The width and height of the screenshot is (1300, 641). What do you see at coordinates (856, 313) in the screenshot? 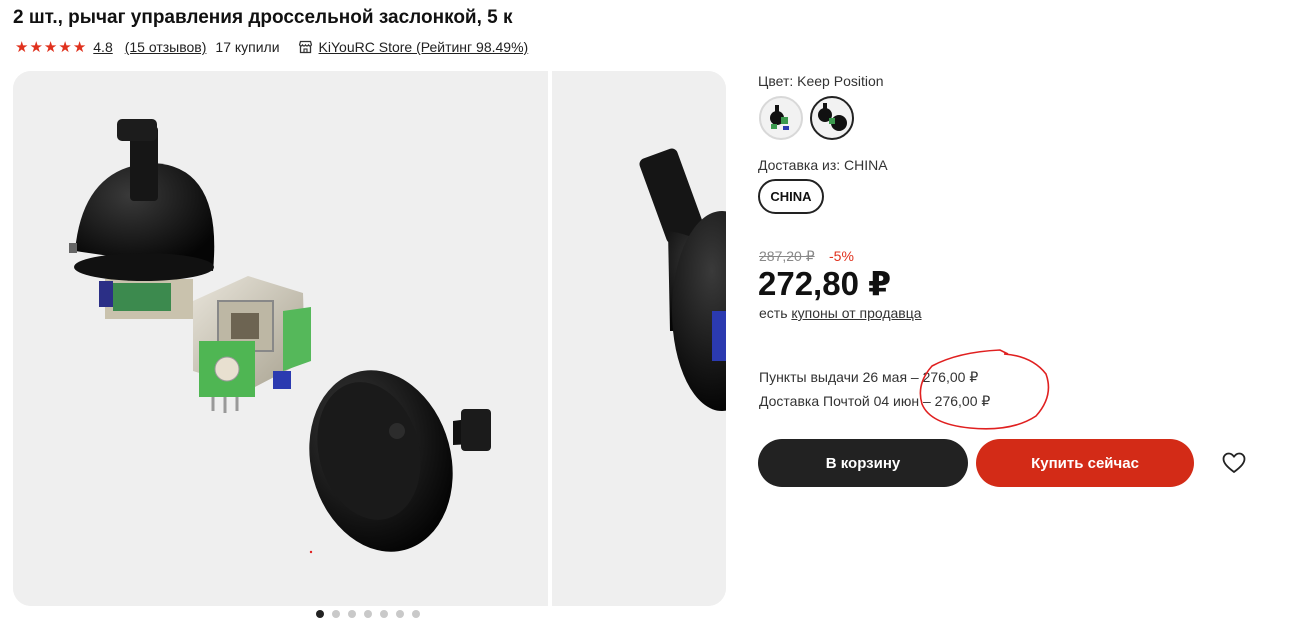
I see `coupons-link: купоны от продавца` at bounding box center [856, 313].